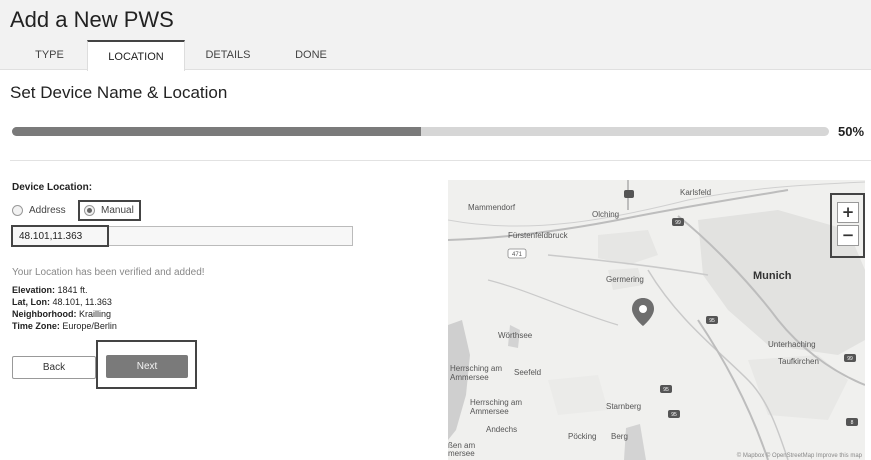 This screenshot has height=460, width=871. Describe the element at coordinates (635, 442) in the screenshot. I see `starnberg-lake` at that location.